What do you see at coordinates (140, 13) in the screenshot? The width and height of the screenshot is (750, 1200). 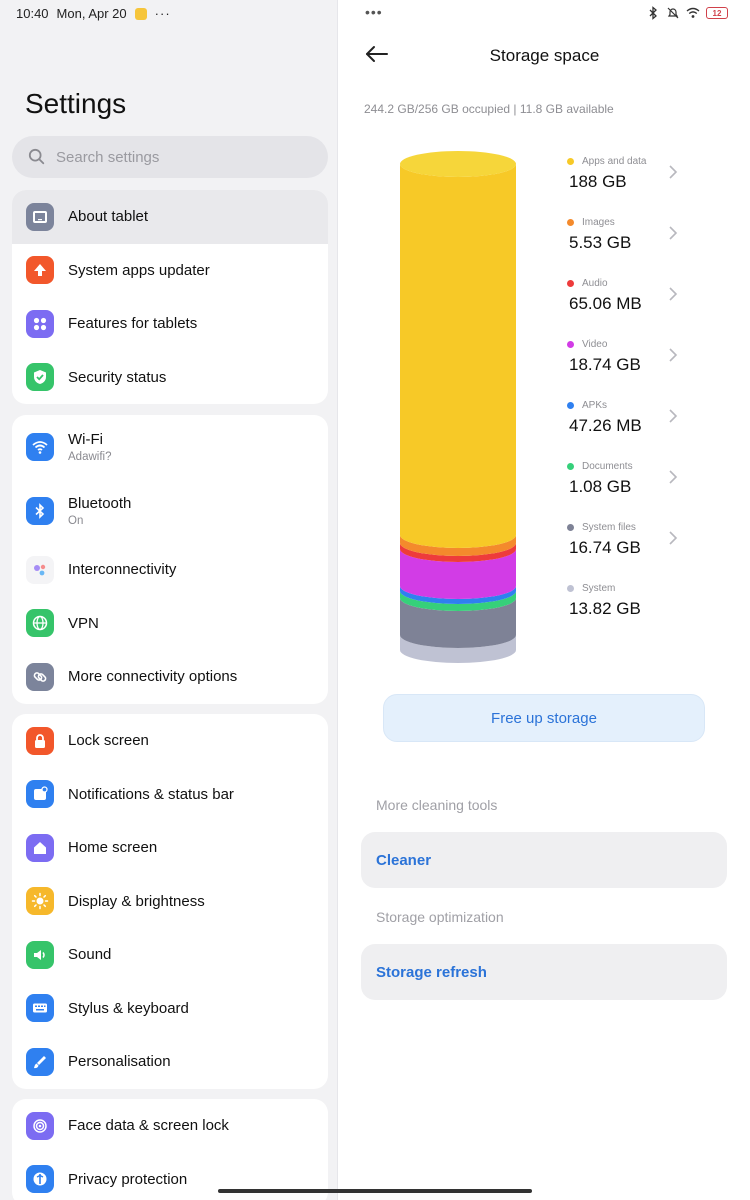 I see `notification-app-icon` at bounding box center [140, 13].